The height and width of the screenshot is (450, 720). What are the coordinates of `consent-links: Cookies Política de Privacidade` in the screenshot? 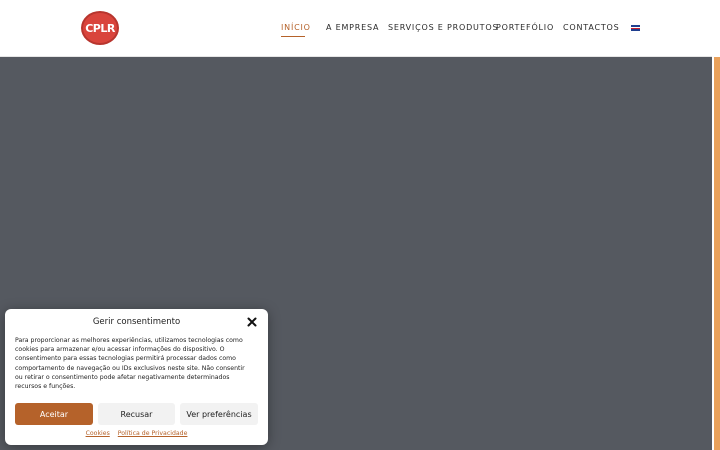 It's located at (136, 433).